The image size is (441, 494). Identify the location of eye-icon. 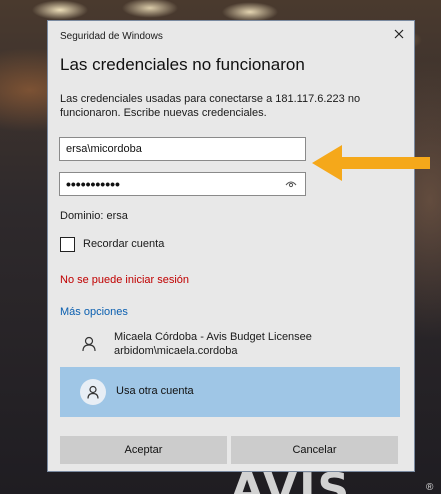
(291, 184).